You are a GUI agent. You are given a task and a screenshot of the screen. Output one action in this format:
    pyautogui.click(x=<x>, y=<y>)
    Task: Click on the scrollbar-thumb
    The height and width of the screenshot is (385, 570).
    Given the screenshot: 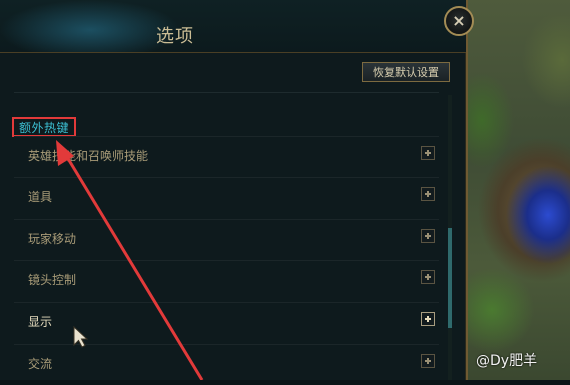 What is the action you would take?
    pyautogui.click(x=450, y=278)
    